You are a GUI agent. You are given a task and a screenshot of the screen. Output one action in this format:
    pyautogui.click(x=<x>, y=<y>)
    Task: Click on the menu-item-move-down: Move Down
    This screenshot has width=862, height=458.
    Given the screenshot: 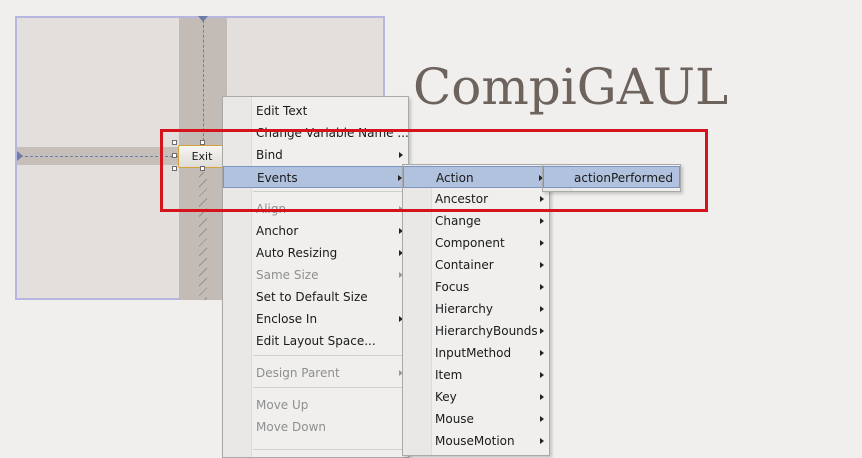 What is the action you would take?
    pyautogui.click(x=315, y=427)
    